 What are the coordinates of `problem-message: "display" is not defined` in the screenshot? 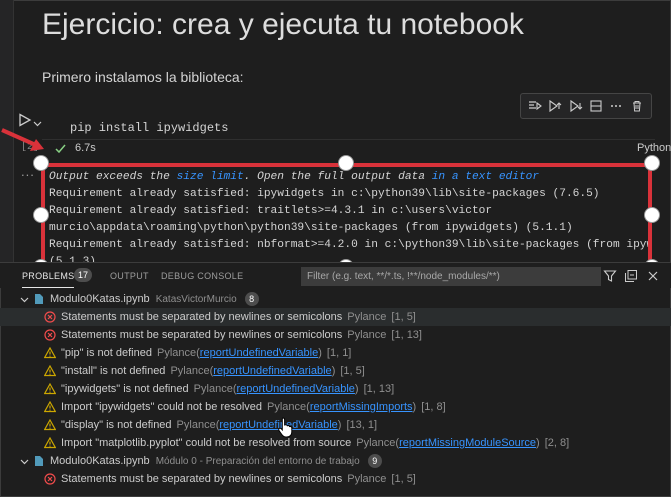 It's located at (116, 425).